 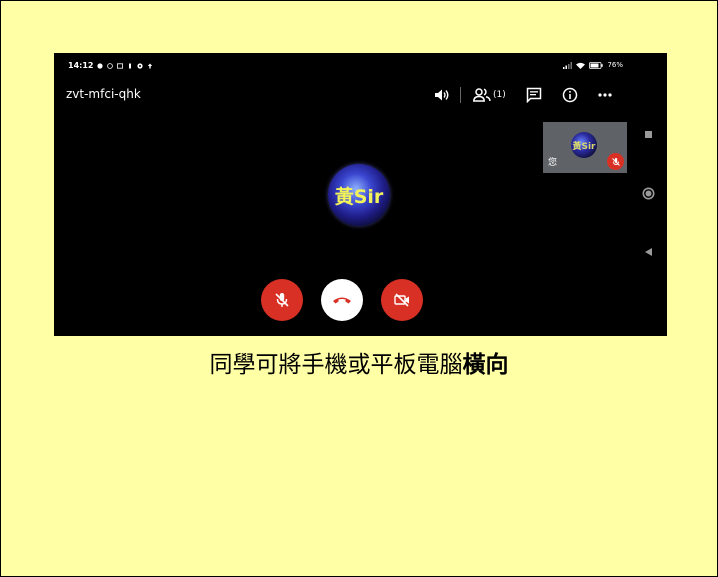 I want to click on participant-count: (1), so click(x=499, y=95).